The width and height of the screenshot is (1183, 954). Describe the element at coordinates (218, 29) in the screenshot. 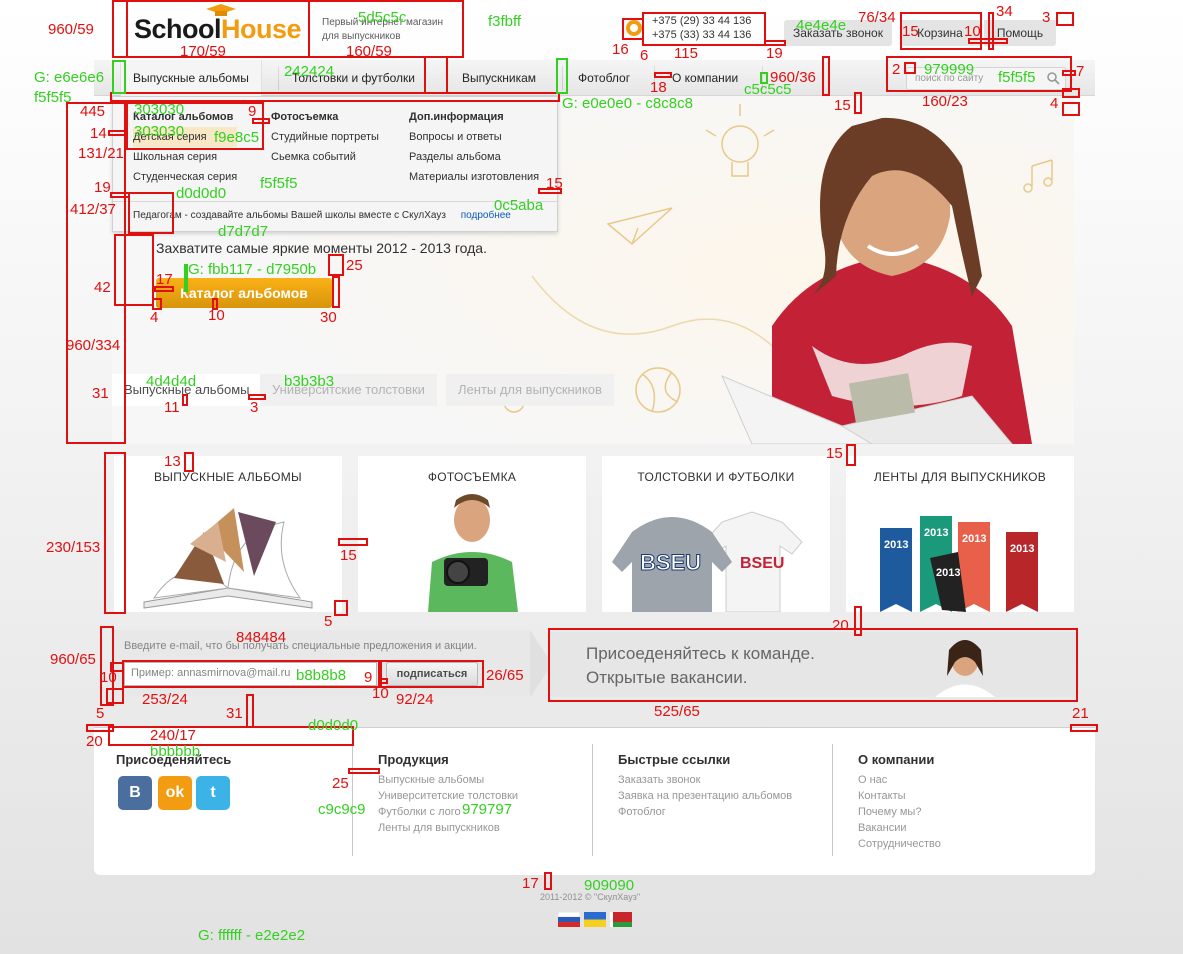

I see `logo-text: SchoolHouse` at that location.